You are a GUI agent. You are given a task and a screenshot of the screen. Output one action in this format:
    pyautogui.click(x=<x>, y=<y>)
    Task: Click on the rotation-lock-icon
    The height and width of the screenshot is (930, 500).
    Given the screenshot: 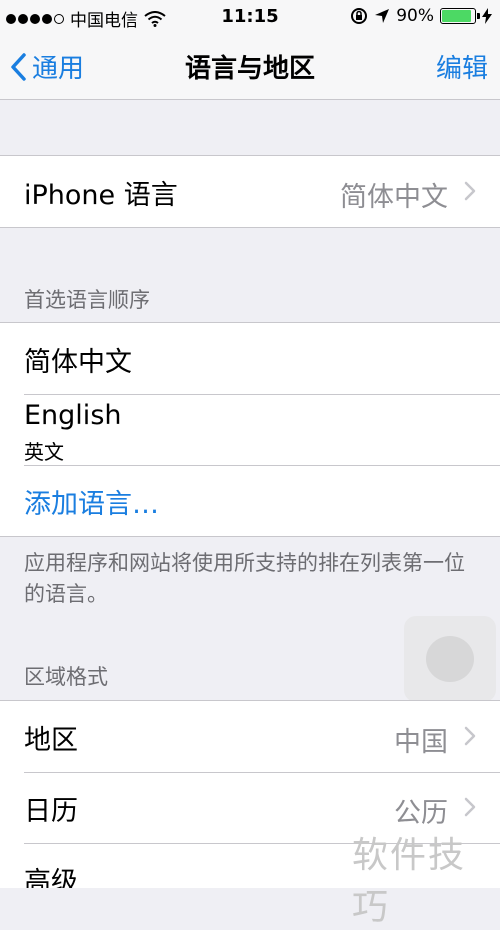 What is the action you would take?
    pyautogui.click(x=359, y=16)
    